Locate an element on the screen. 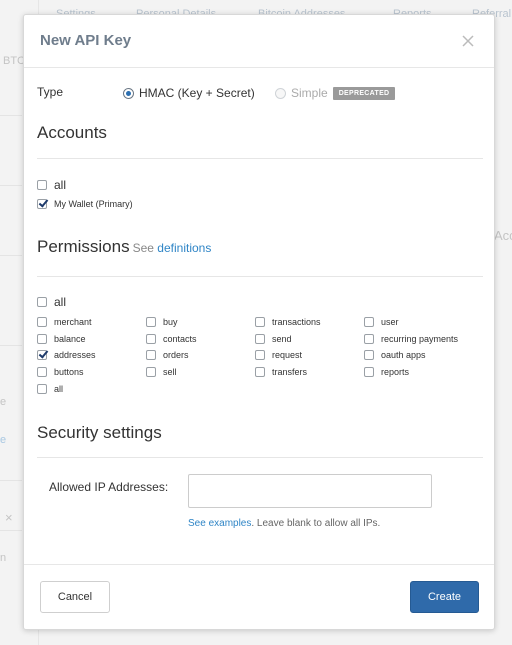 This screenshot has width=512, height=645. permissions-title-text: Permissions is located at coordinates (83, 246).